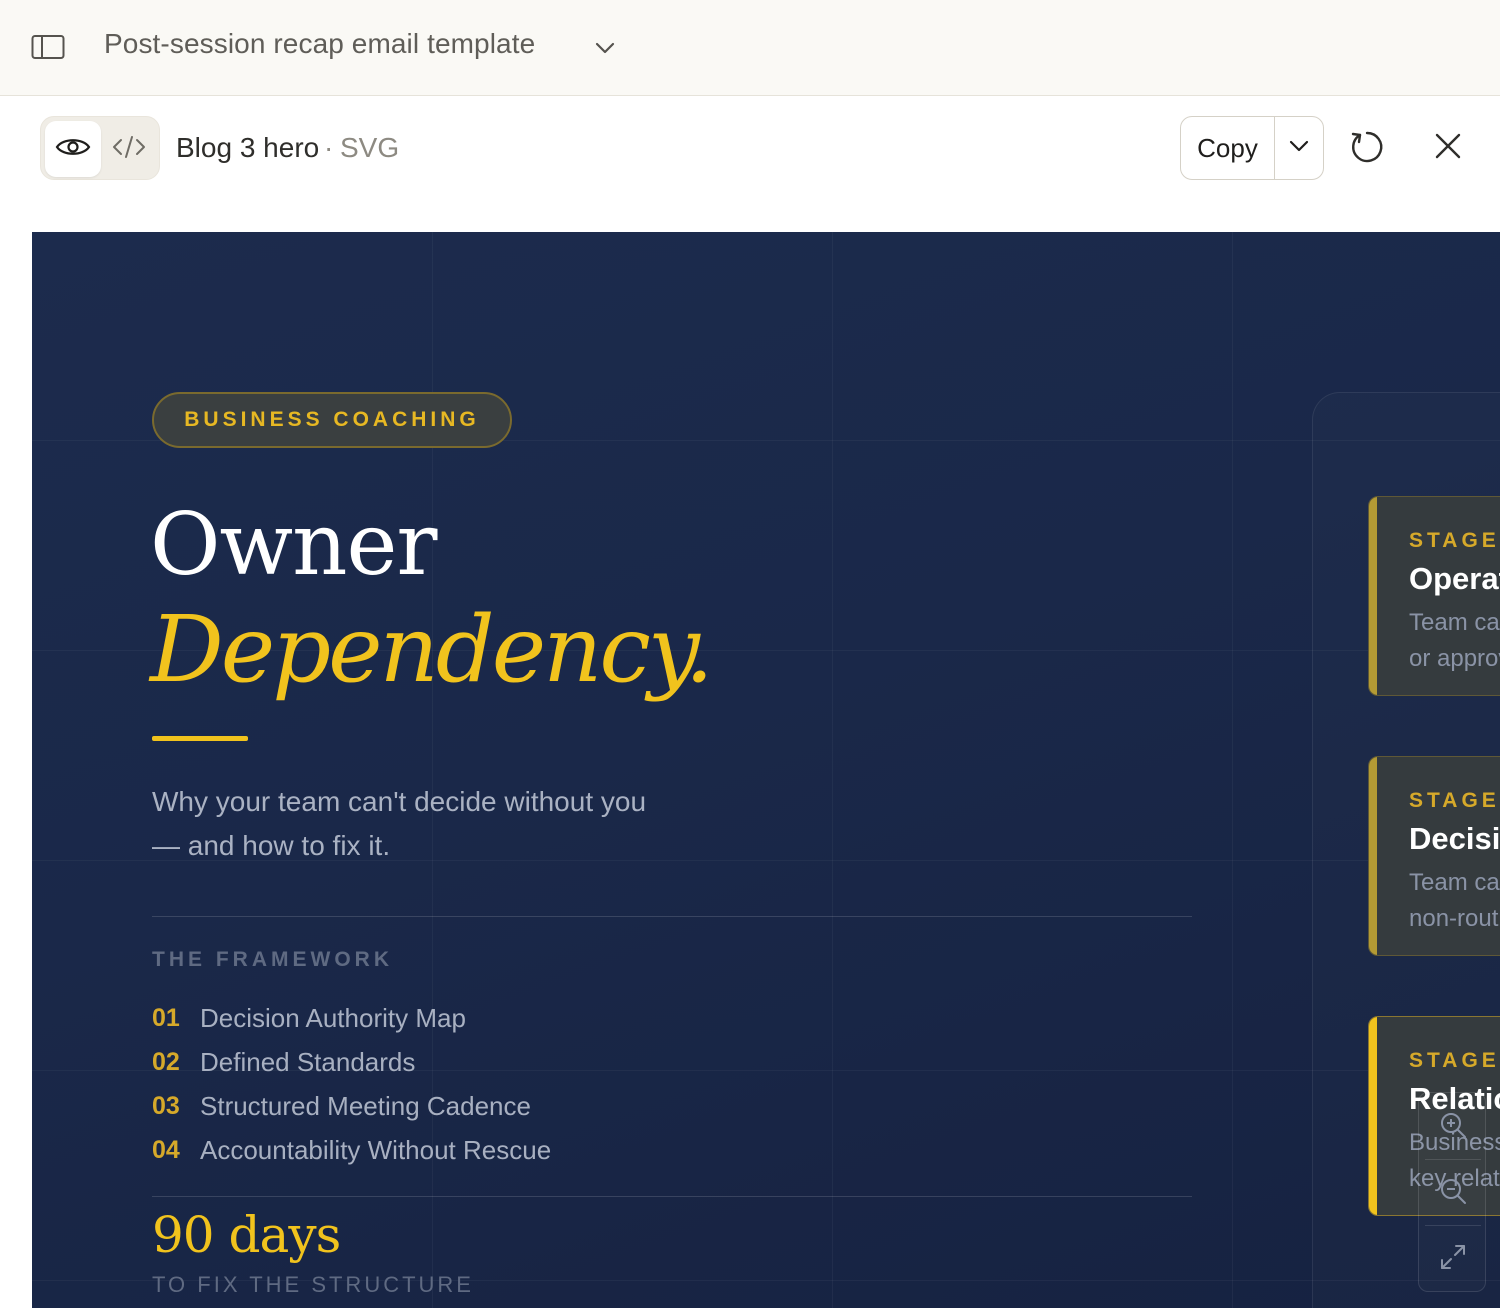  I want to click on close-icon, so click(1448, 148).